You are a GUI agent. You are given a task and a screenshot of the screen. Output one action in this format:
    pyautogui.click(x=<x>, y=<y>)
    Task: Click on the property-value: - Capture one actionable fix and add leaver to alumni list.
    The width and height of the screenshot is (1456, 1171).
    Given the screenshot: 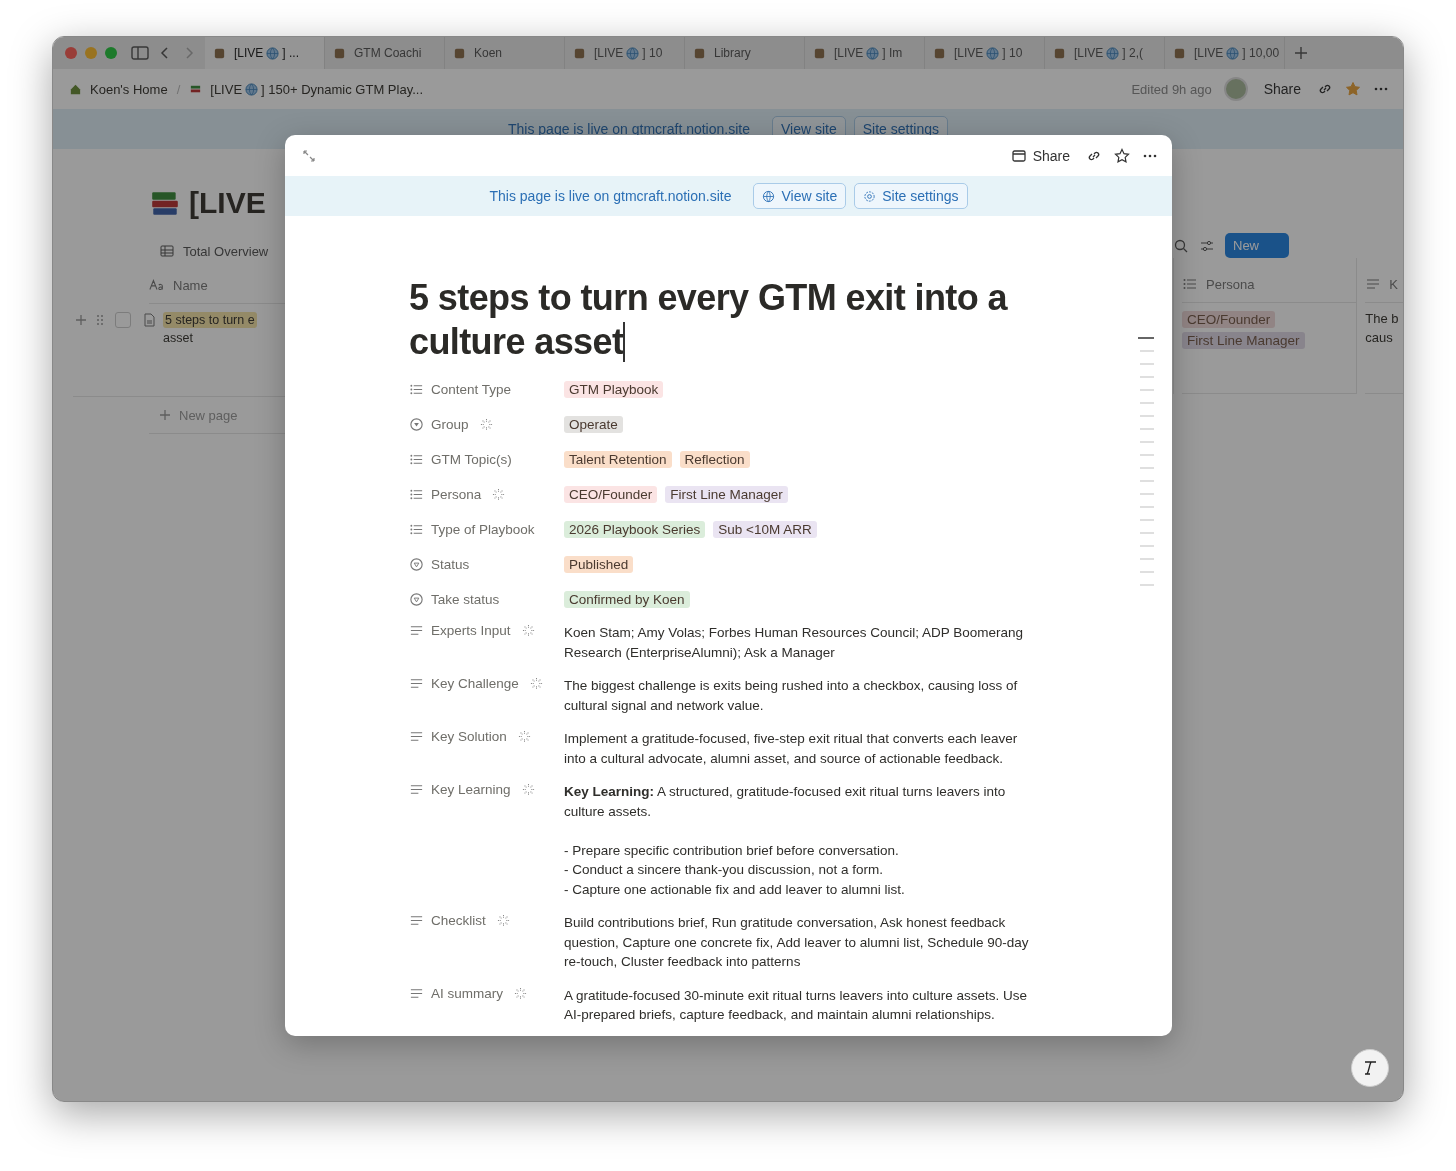 What is the action you would take?
    pyautogui.click(x=799, y=889)
    